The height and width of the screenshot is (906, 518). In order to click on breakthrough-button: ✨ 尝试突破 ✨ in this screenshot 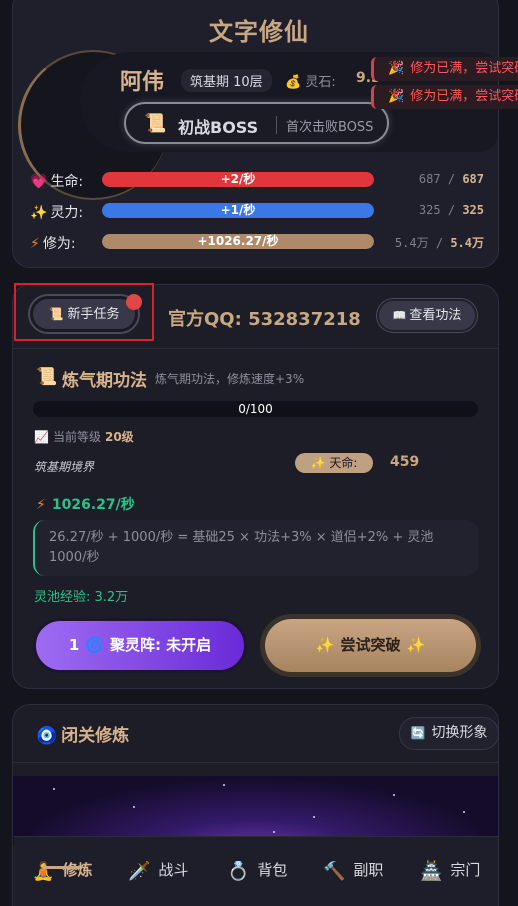, I will do `click(370, 645)`.